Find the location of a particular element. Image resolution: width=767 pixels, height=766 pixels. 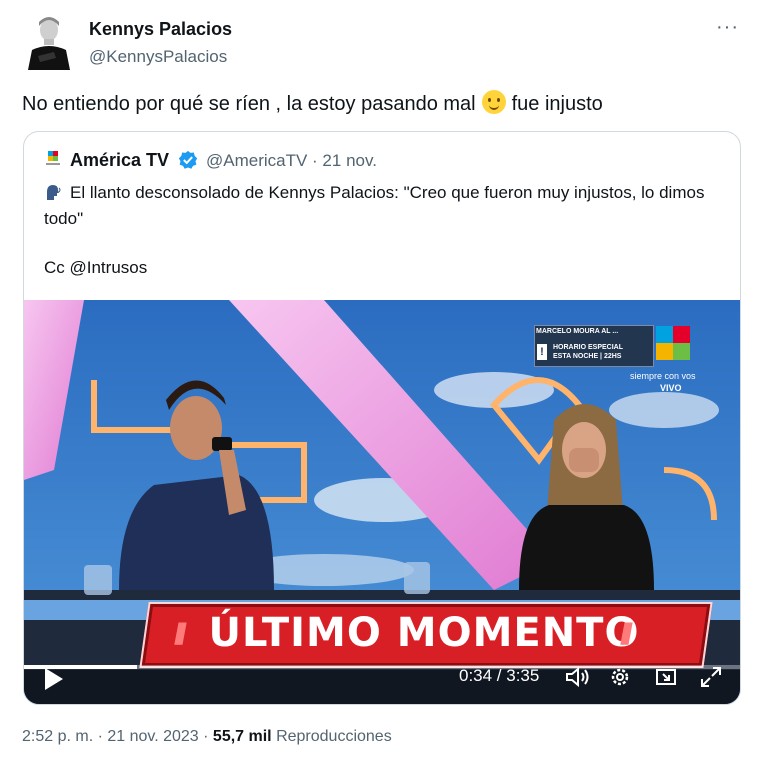

avatar is located at coordinates (49, 41).